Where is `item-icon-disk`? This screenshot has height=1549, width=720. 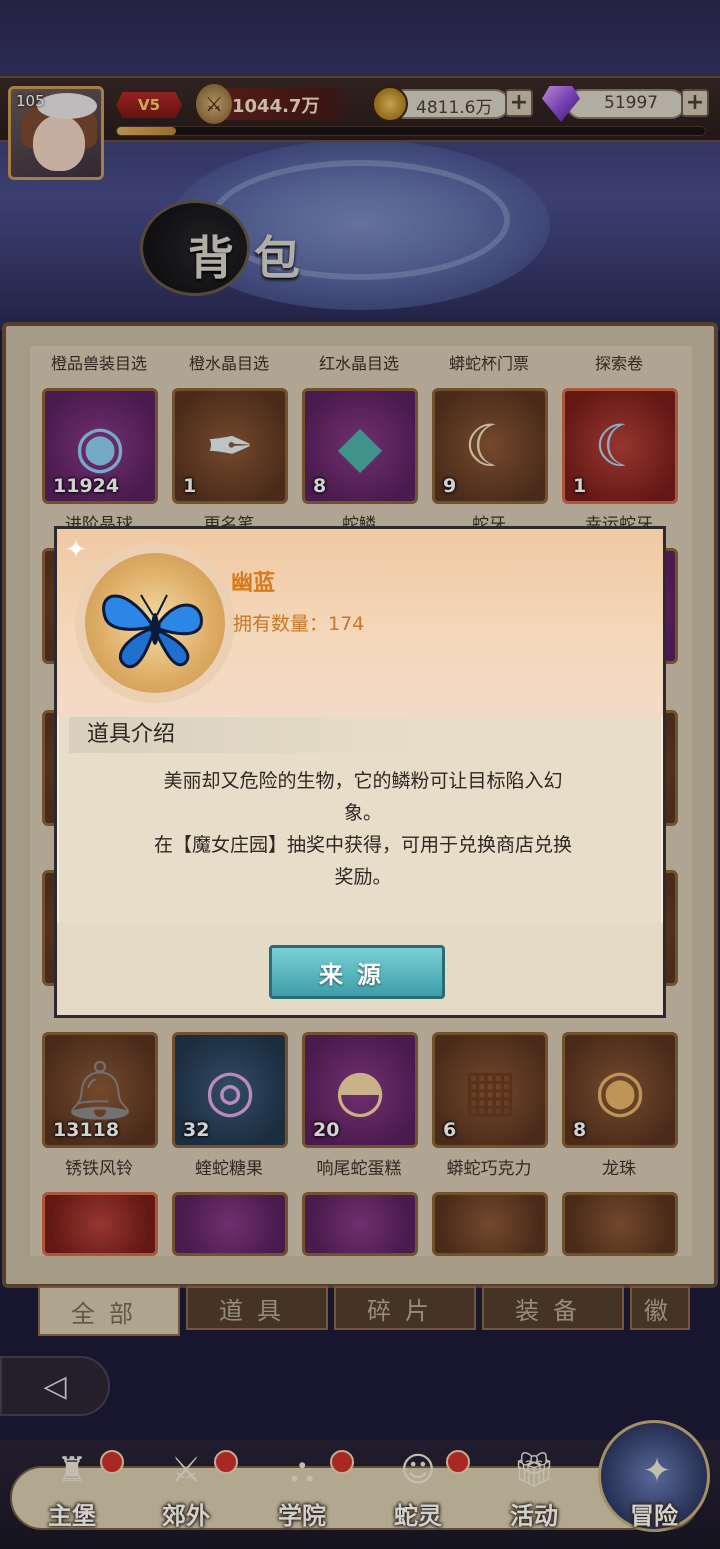 item-icon-disk is located at coordinates (155, 623).